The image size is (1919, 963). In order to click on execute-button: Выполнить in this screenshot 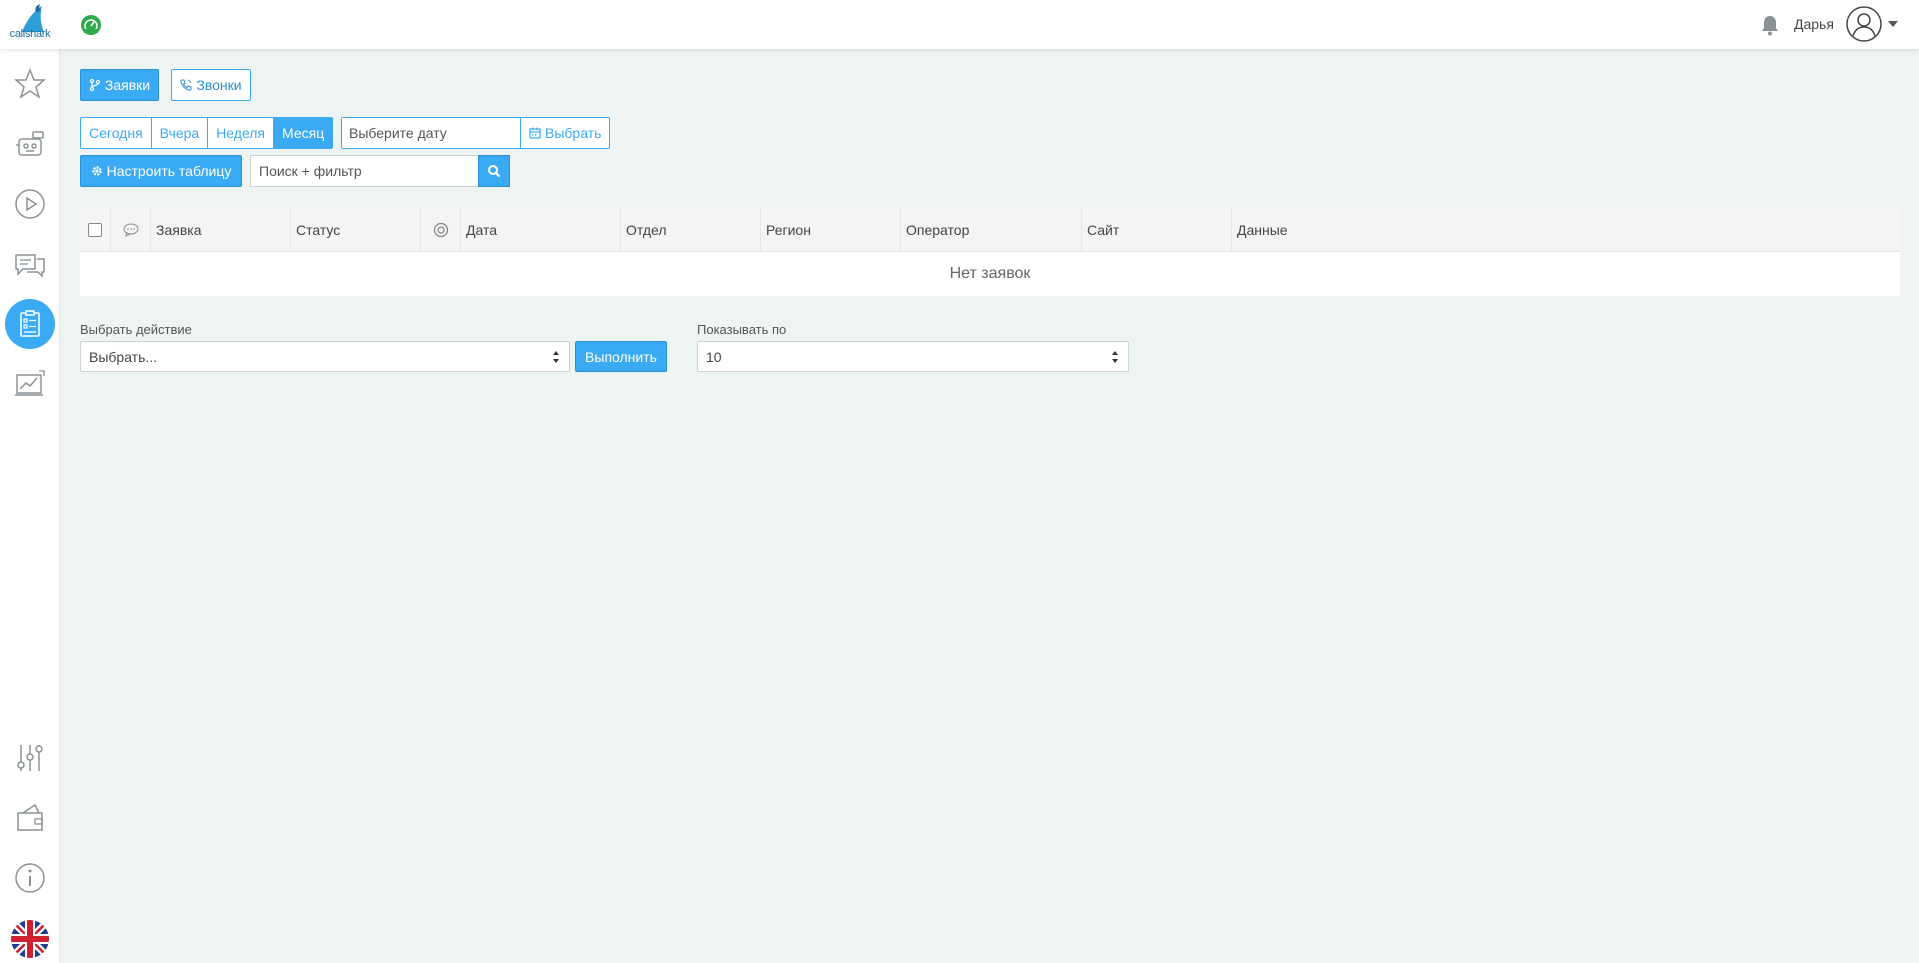, I will do `click(621, 356)`.